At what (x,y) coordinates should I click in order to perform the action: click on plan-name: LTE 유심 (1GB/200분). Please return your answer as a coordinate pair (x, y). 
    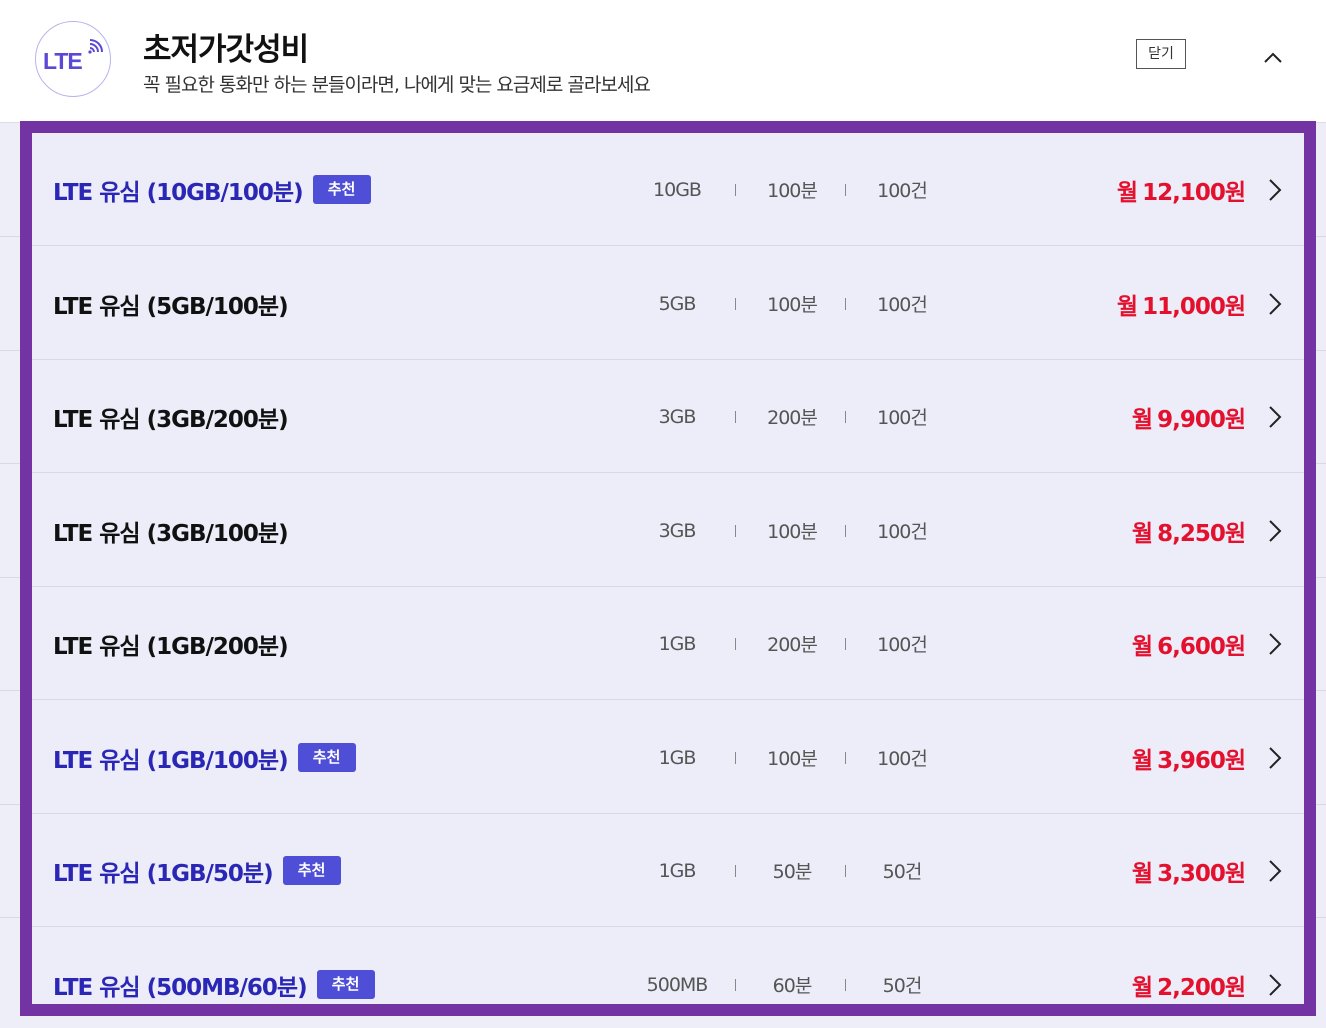
    Looking at the image, I should click on (171, 643).